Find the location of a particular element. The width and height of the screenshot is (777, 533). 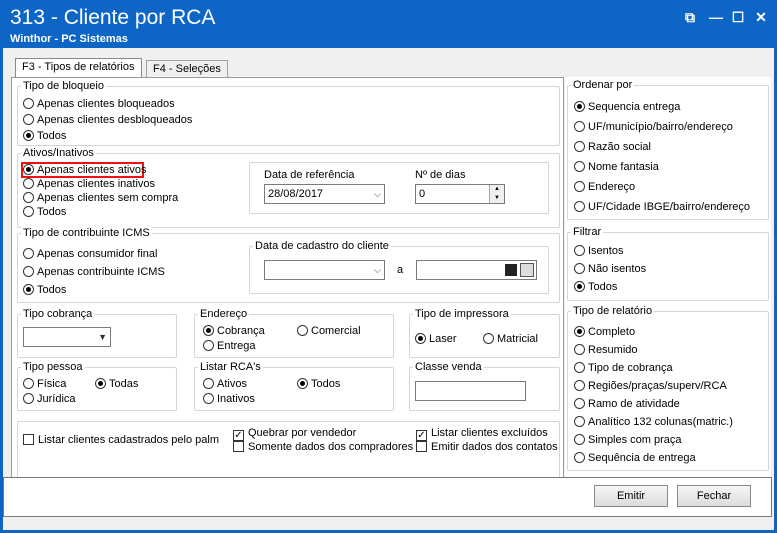

num-dias-field: 0 ▲ ▼ is located at coordinates (460, 194).